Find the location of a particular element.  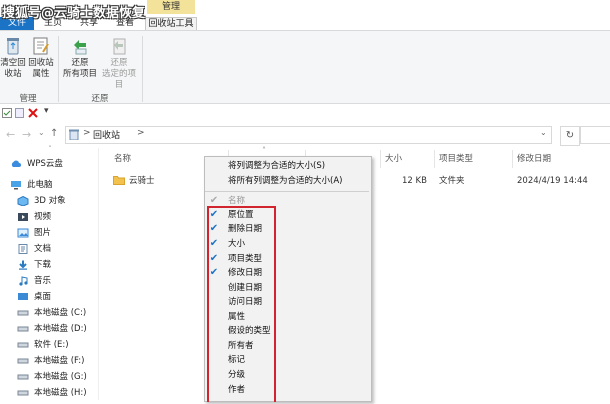

file-type: 文件夹 is located at coordinates (452, 181).